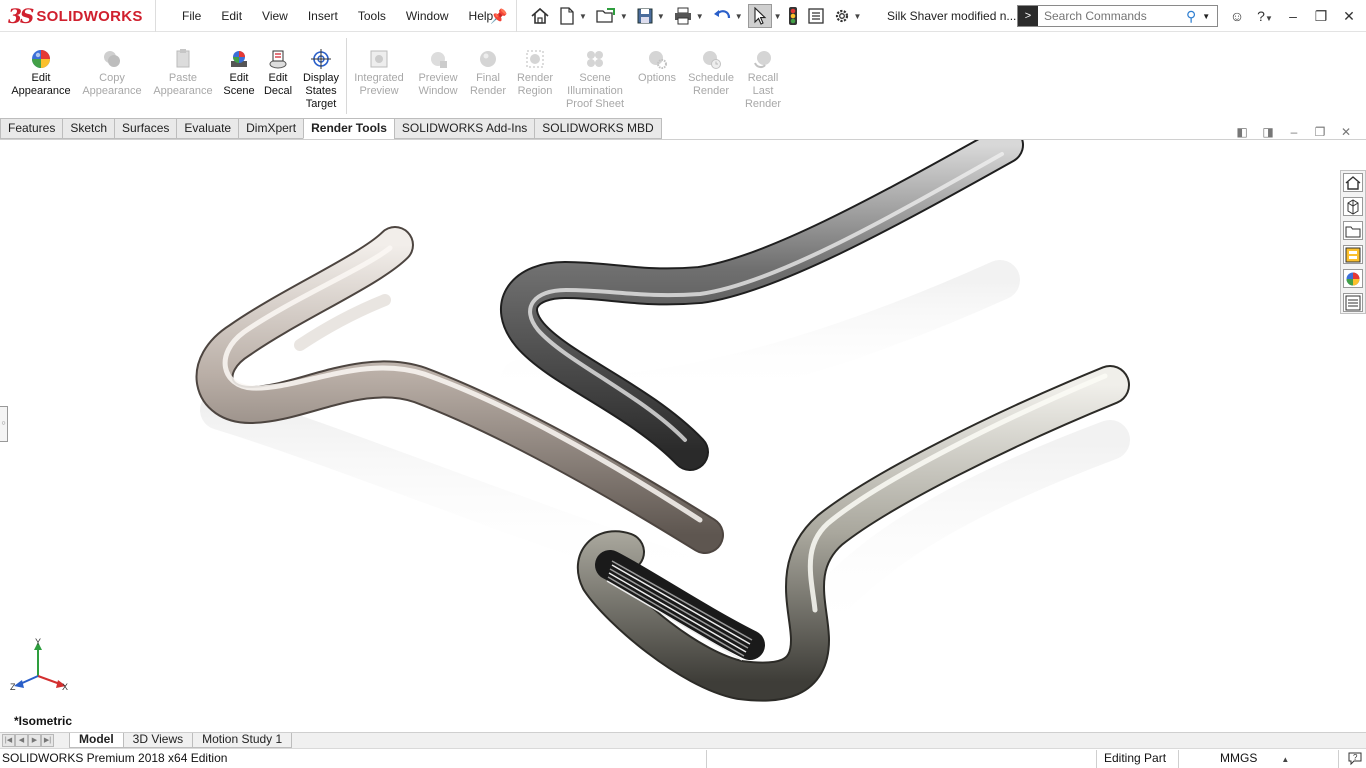 Image resolution: width=1366 pixels, height=768 pixels. I want to click on triad-label-x: X, so click(65, 687).